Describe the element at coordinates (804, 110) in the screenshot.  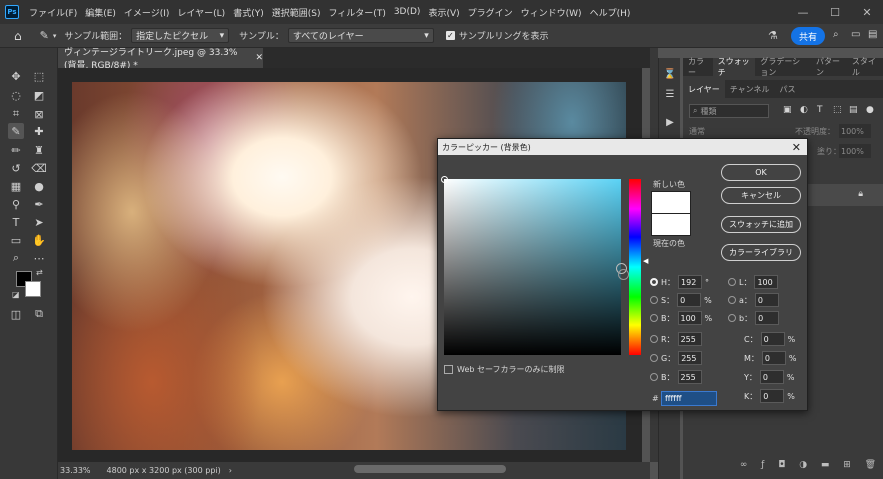
I see `adjustment-filter-icon: ◐` at that location.